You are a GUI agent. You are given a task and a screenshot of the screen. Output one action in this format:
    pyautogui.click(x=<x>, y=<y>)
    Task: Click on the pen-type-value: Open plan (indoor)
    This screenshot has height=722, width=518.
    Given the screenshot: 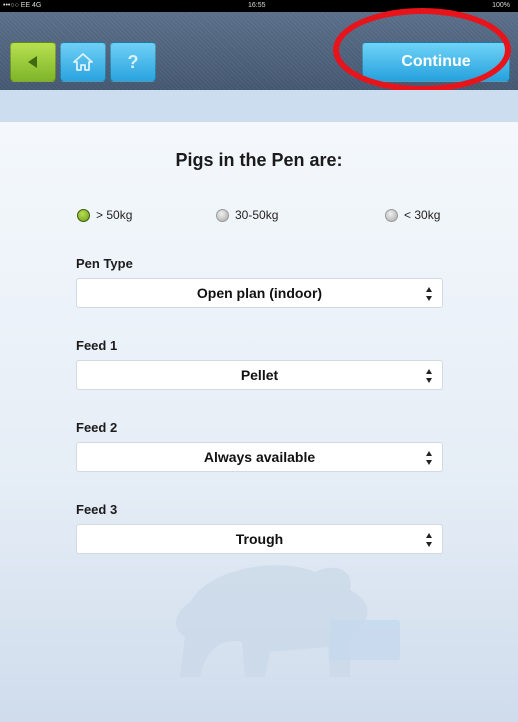 What is the action you would take?
    pyautogui.click(x=259, y=293)
    